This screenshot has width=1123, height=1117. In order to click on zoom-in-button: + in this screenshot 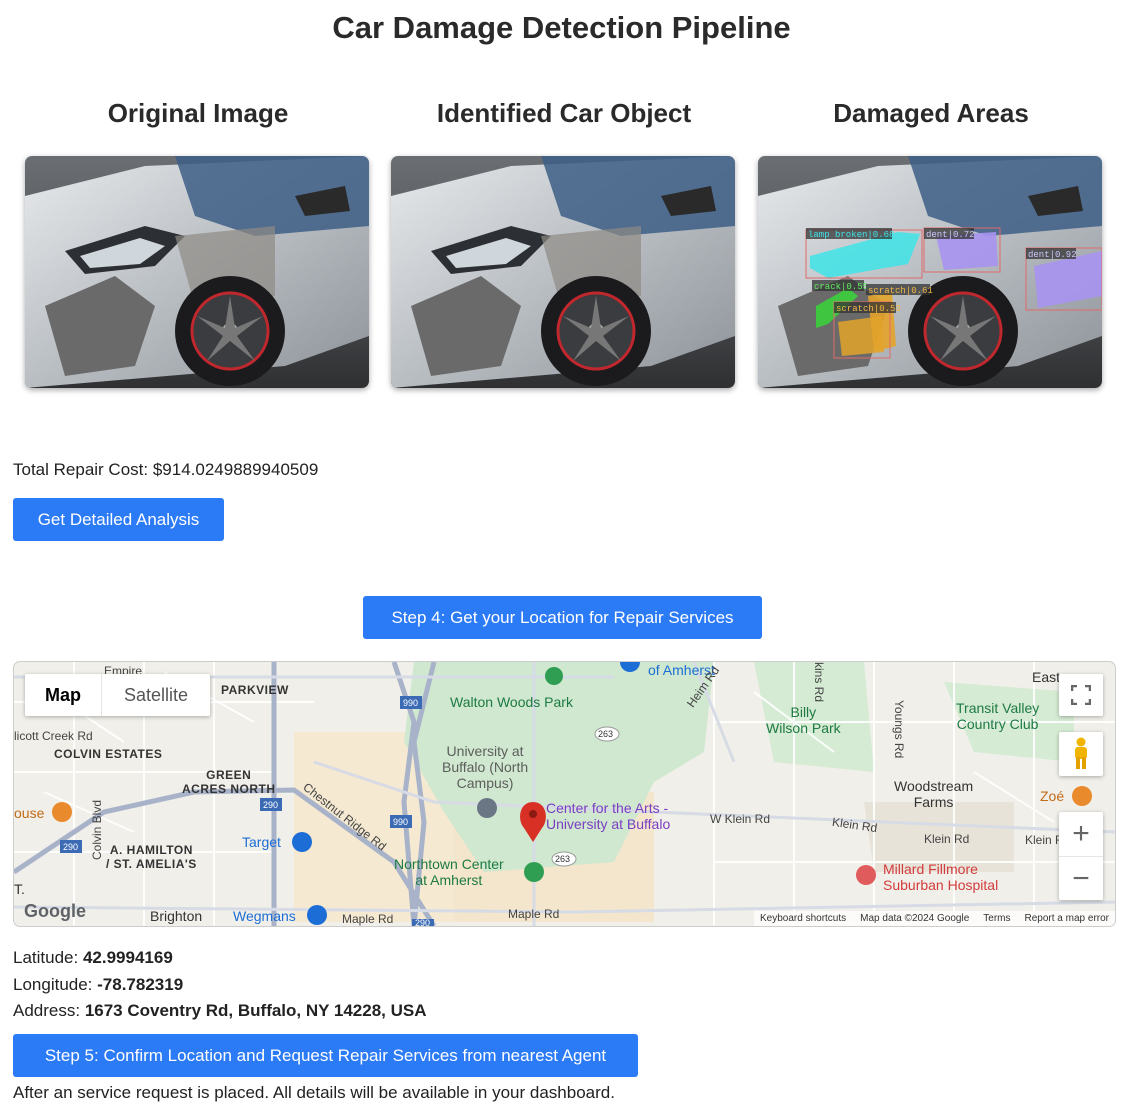, I will do `click(1081, 834)`.